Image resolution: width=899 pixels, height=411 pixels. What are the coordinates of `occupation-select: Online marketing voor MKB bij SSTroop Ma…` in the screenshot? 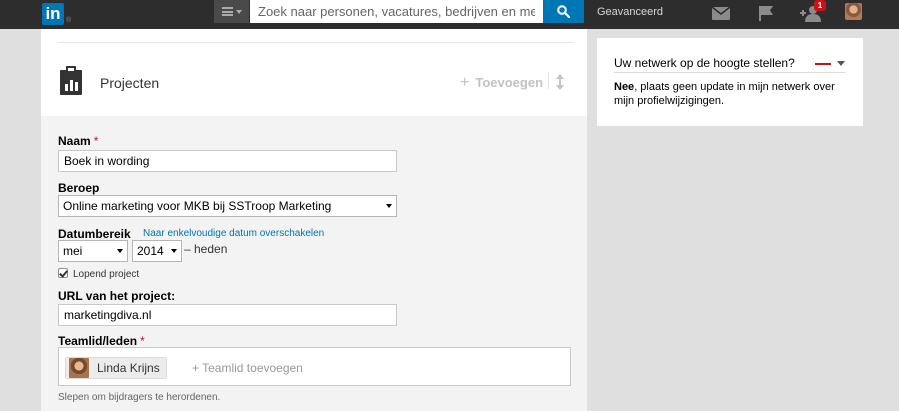 It's located at (227, 206).